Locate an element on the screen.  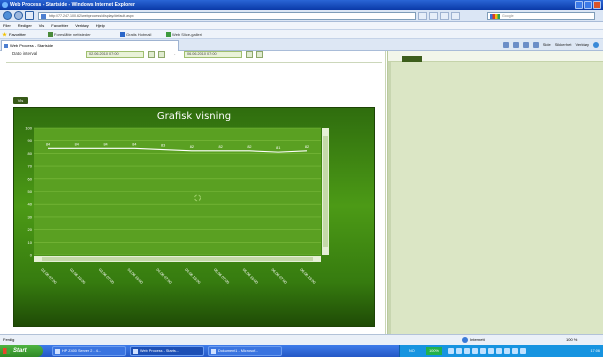
language-indicator: NO is located at coordinates (412, 351).